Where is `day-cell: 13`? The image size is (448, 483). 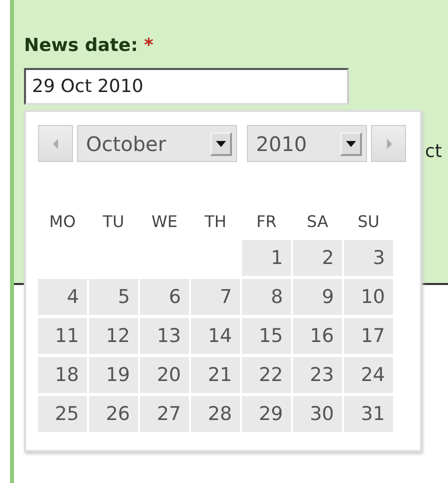
day-cell: 13 is located at coordinates (164, 336).